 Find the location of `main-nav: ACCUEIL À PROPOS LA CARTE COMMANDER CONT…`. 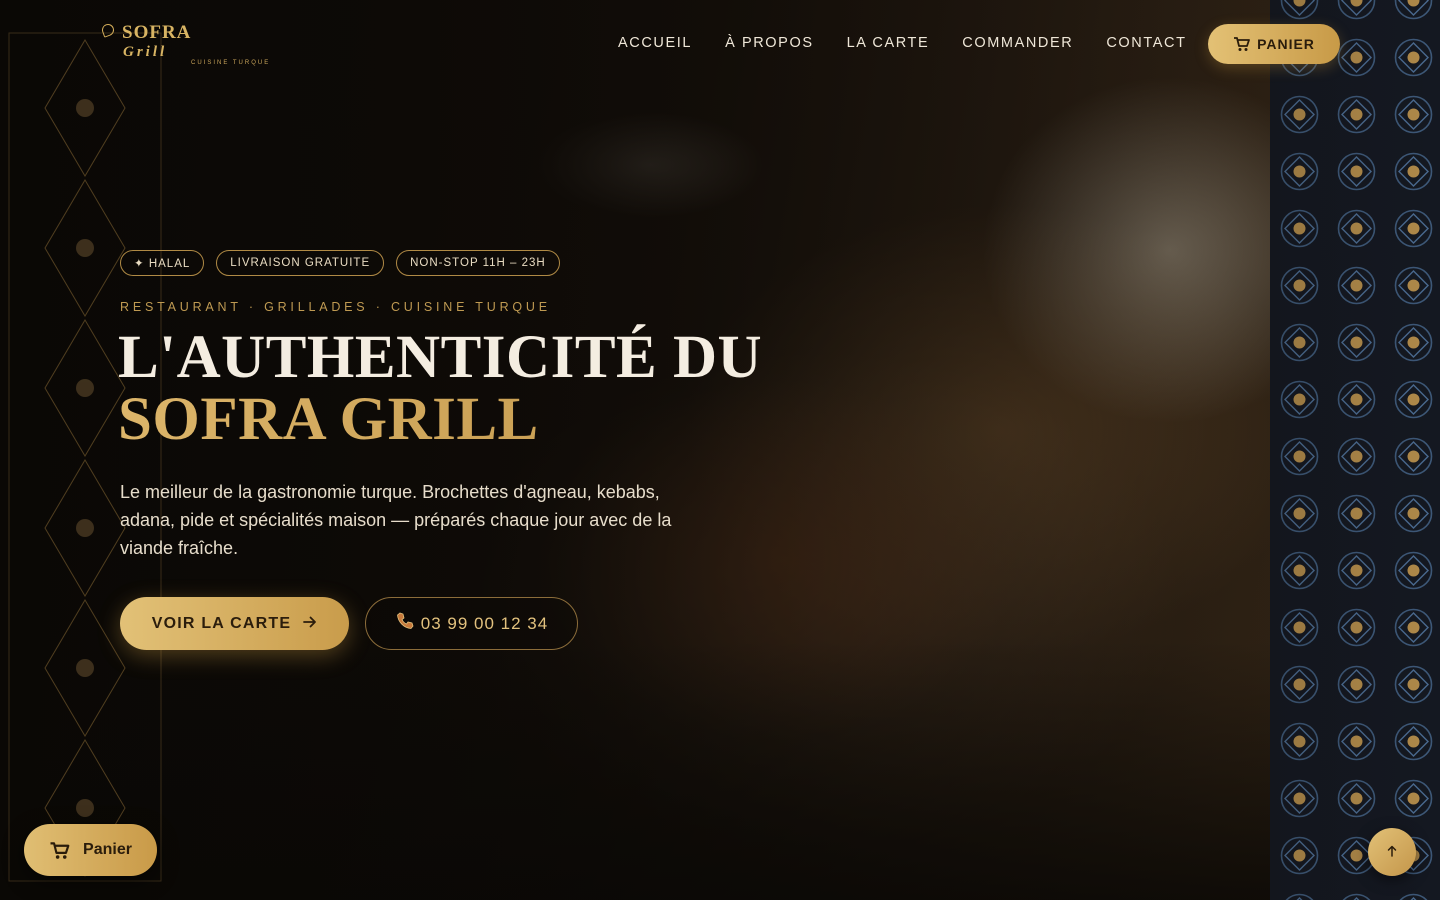

main-nav: ACCUEIL À PROPOS LA CARTE COMMANDER CONT… is located at coordinates (902, 43).